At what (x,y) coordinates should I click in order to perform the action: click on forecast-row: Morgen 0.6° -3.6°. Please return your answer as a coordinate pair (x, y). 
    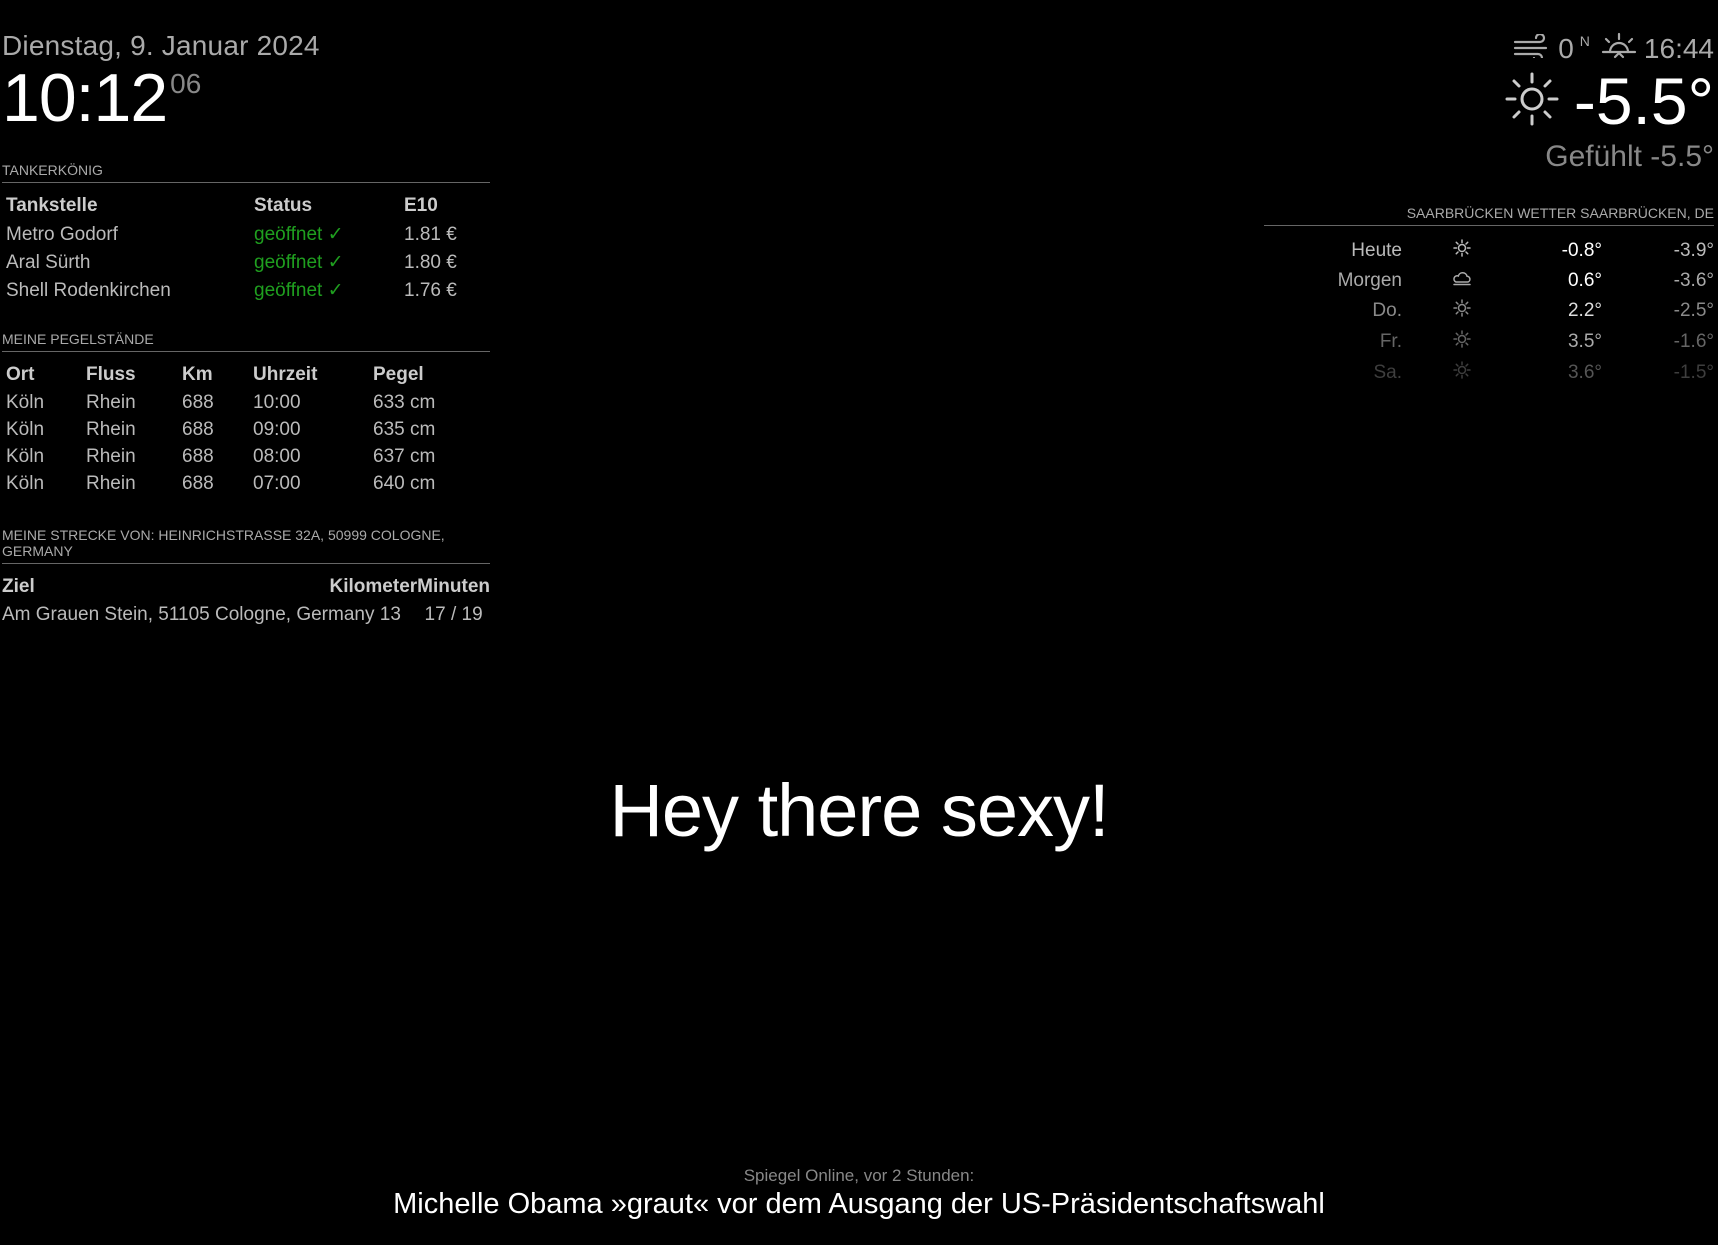
    Looking at the image, I should click on (1498, 281).